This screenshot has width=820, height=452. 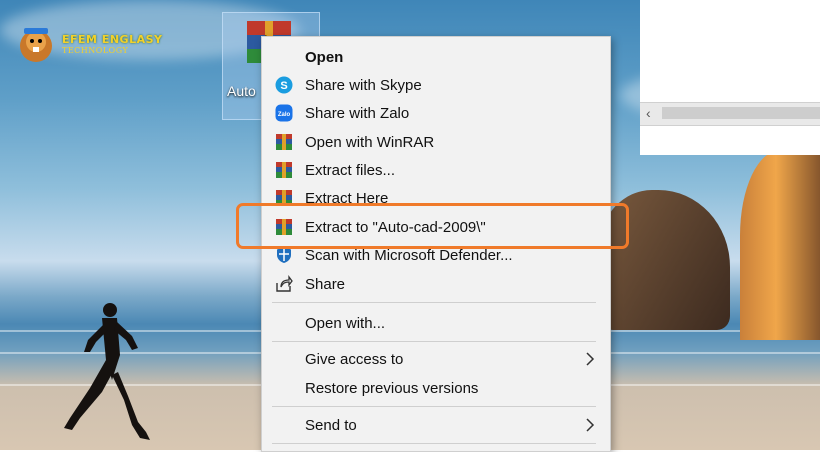 I want to click on channel-logo: EFEM ENGLASY TECHNOLOGY, so click(x=94, y=44).